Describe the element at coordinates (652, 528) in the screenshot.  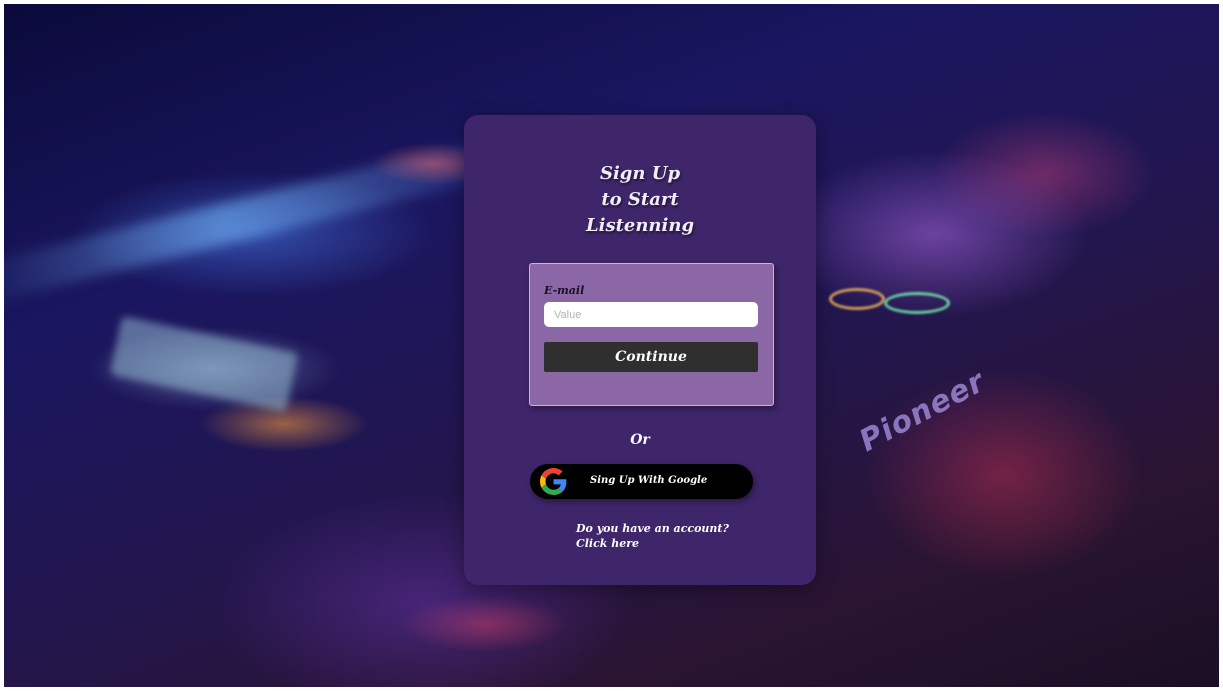
I see `account-prompt: Do you have an account?` at that location.